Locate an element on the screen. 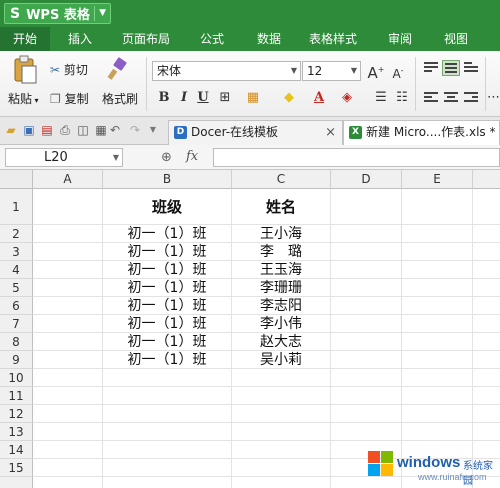 This screenshot has height=488, width=500. shrink-font-icon: A- is located at coordinates (398, 71).